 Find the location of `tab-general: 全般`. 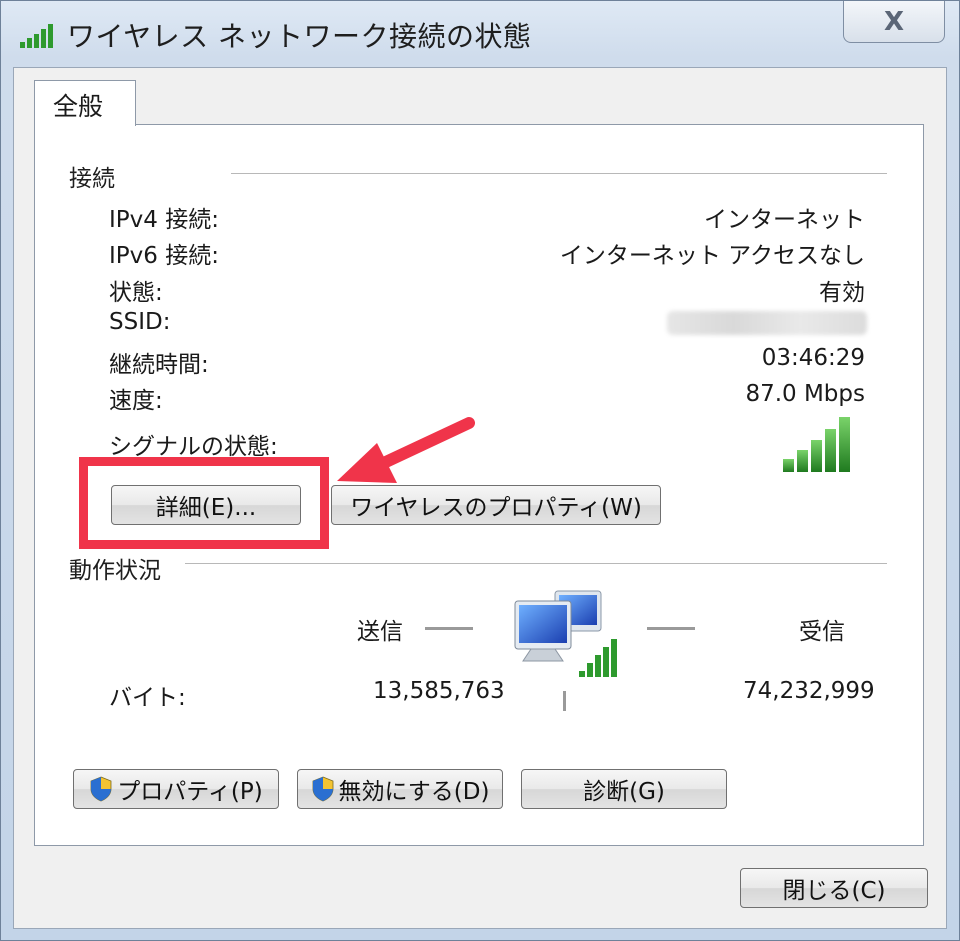

tab-general: 全般 is located at coordinates (85, 103).